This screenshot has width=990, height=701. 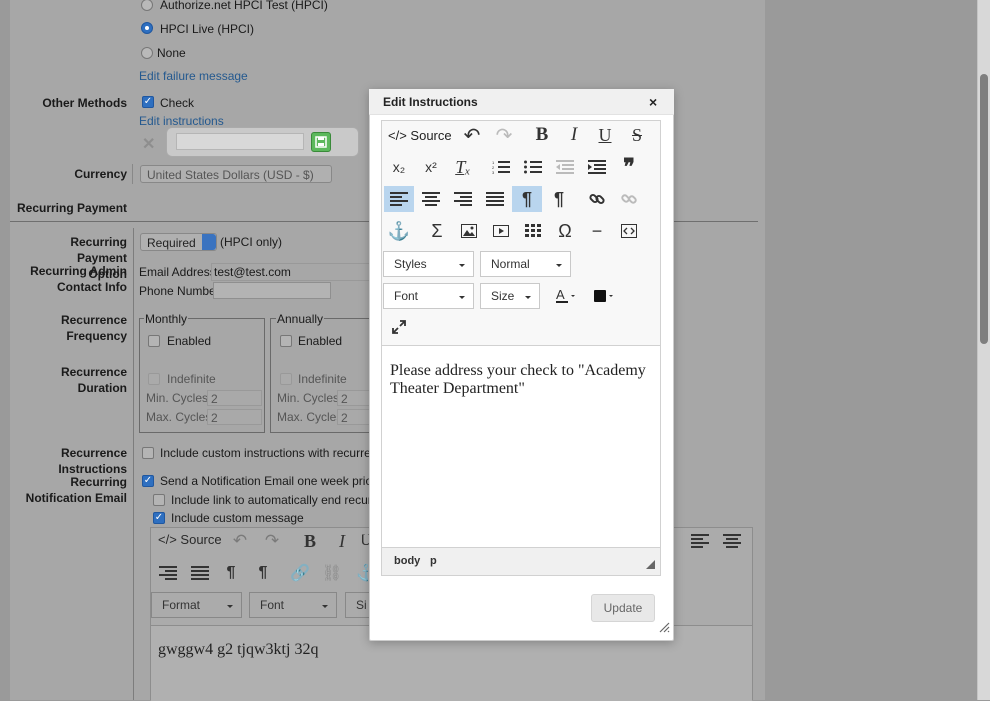 What do you see at coordinates (272, 541) in the screenshot?
I see `bg-redo-icon: ↷` at bounding box center [272, 541].